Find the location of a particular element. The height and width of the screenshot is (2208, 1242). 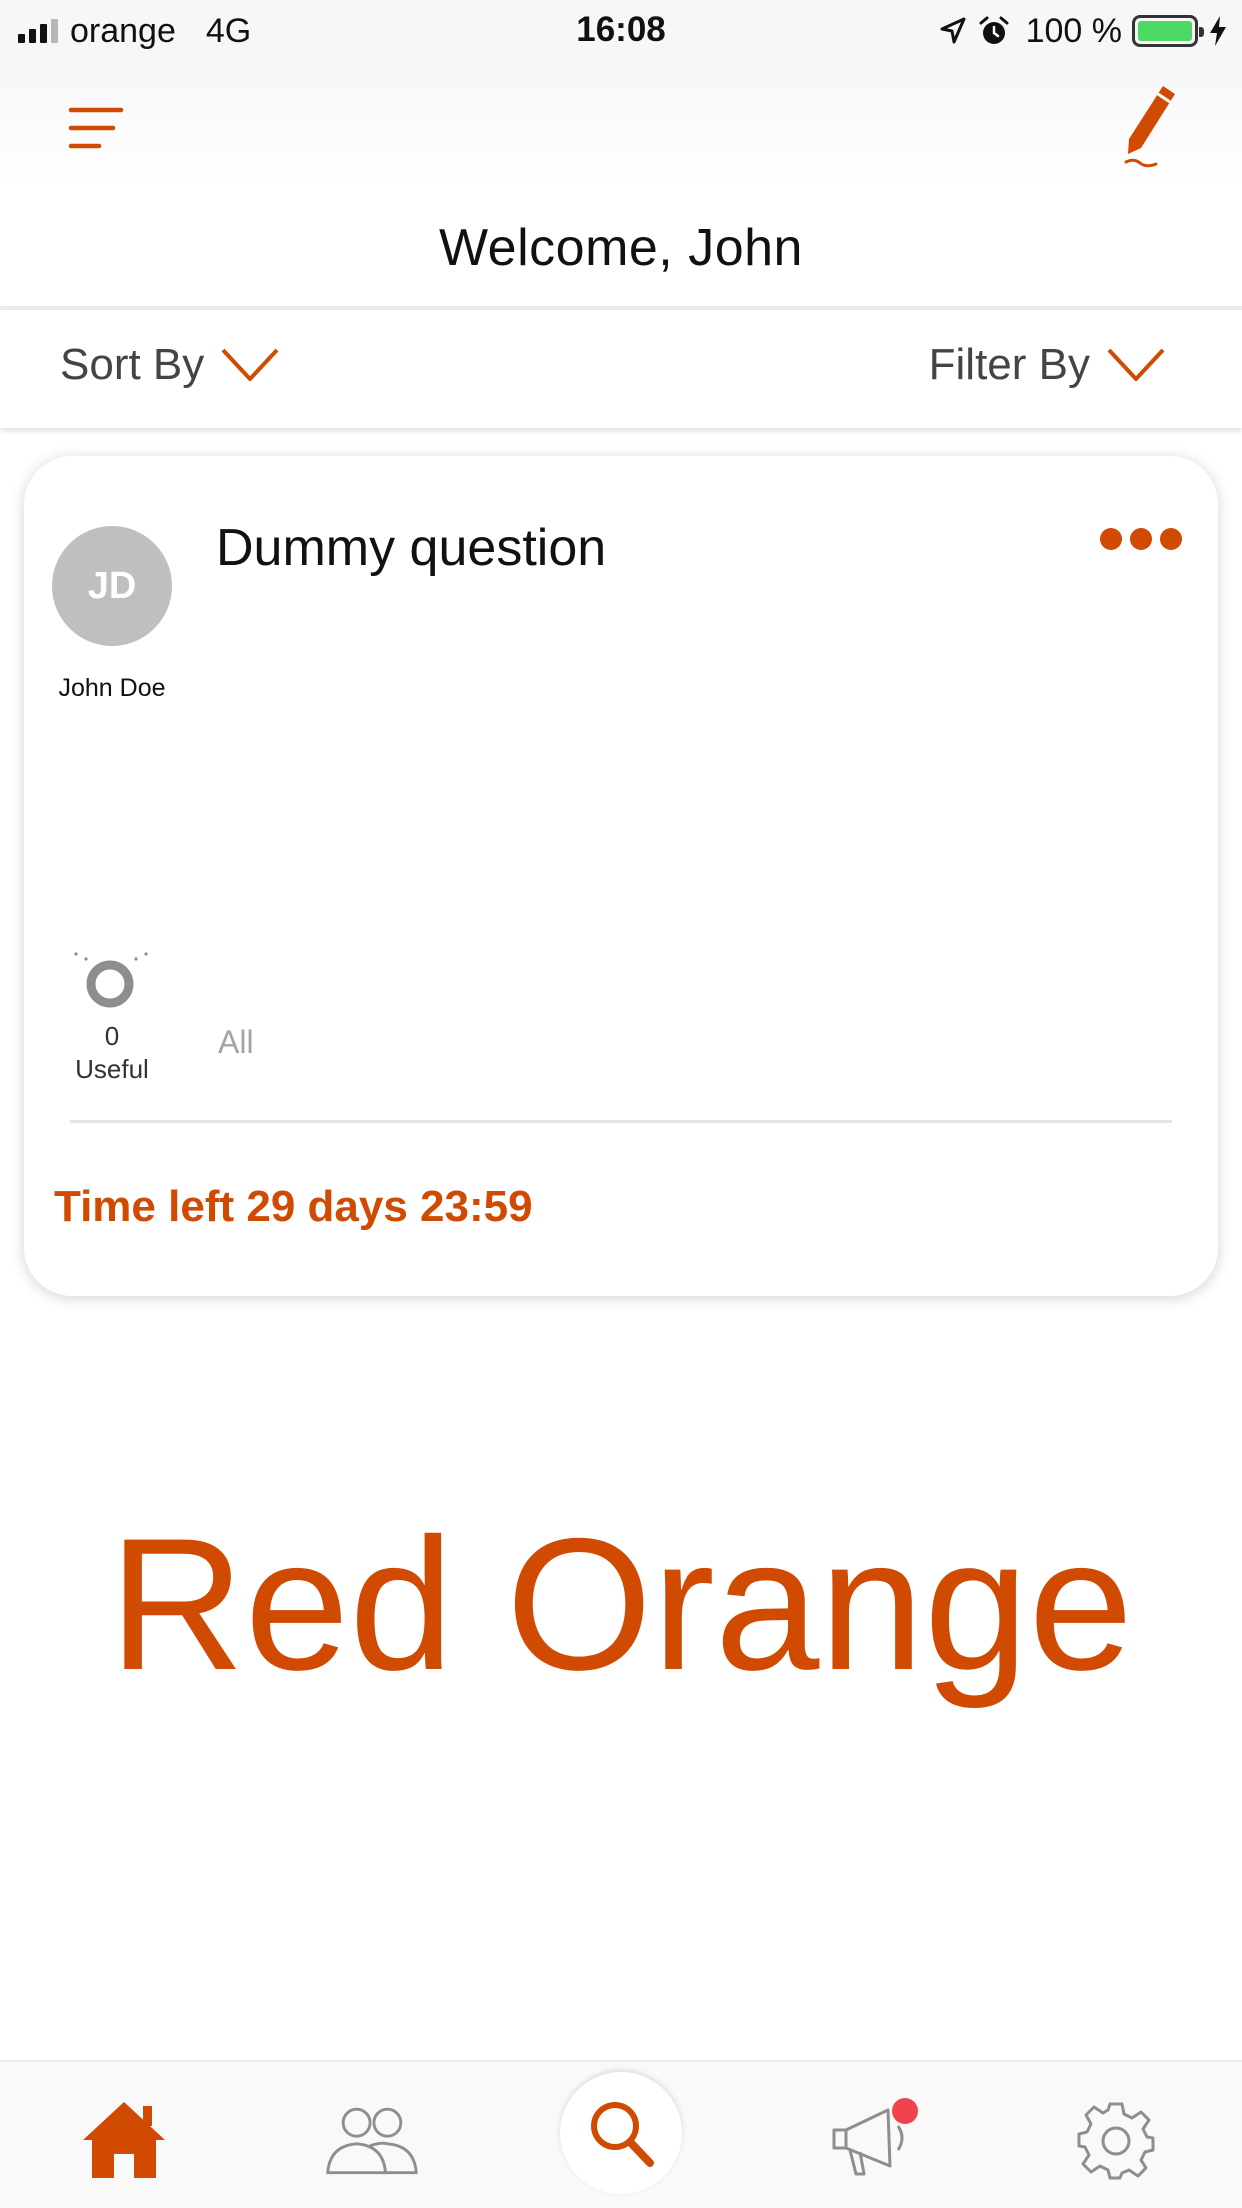

all-answers-link: All is located at coordinates (236, 1042).